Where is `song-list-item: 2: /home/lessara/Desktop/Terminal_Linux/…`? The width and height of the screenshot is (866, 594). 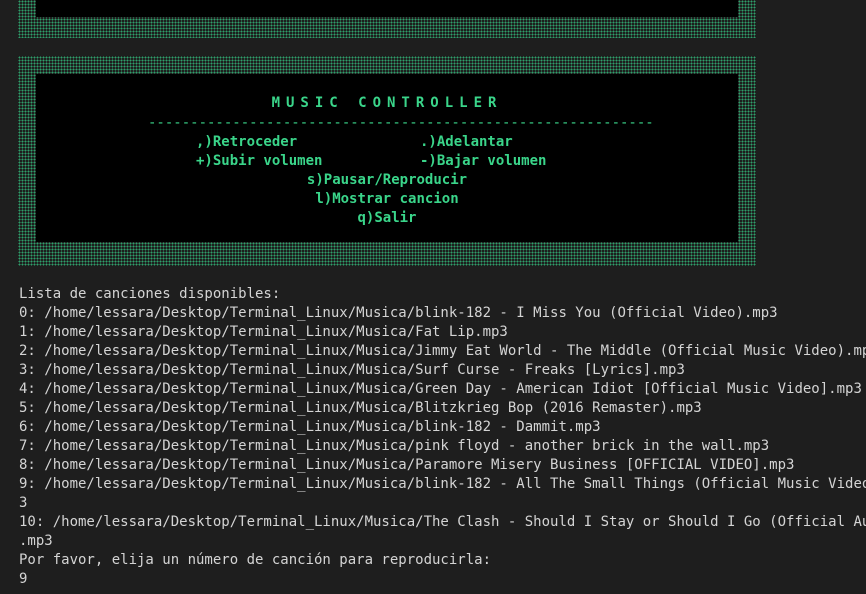 song-list-item: 2: /home/lessara/Desktop/Terminal_Linux/… is located at coordinates (442, 351).